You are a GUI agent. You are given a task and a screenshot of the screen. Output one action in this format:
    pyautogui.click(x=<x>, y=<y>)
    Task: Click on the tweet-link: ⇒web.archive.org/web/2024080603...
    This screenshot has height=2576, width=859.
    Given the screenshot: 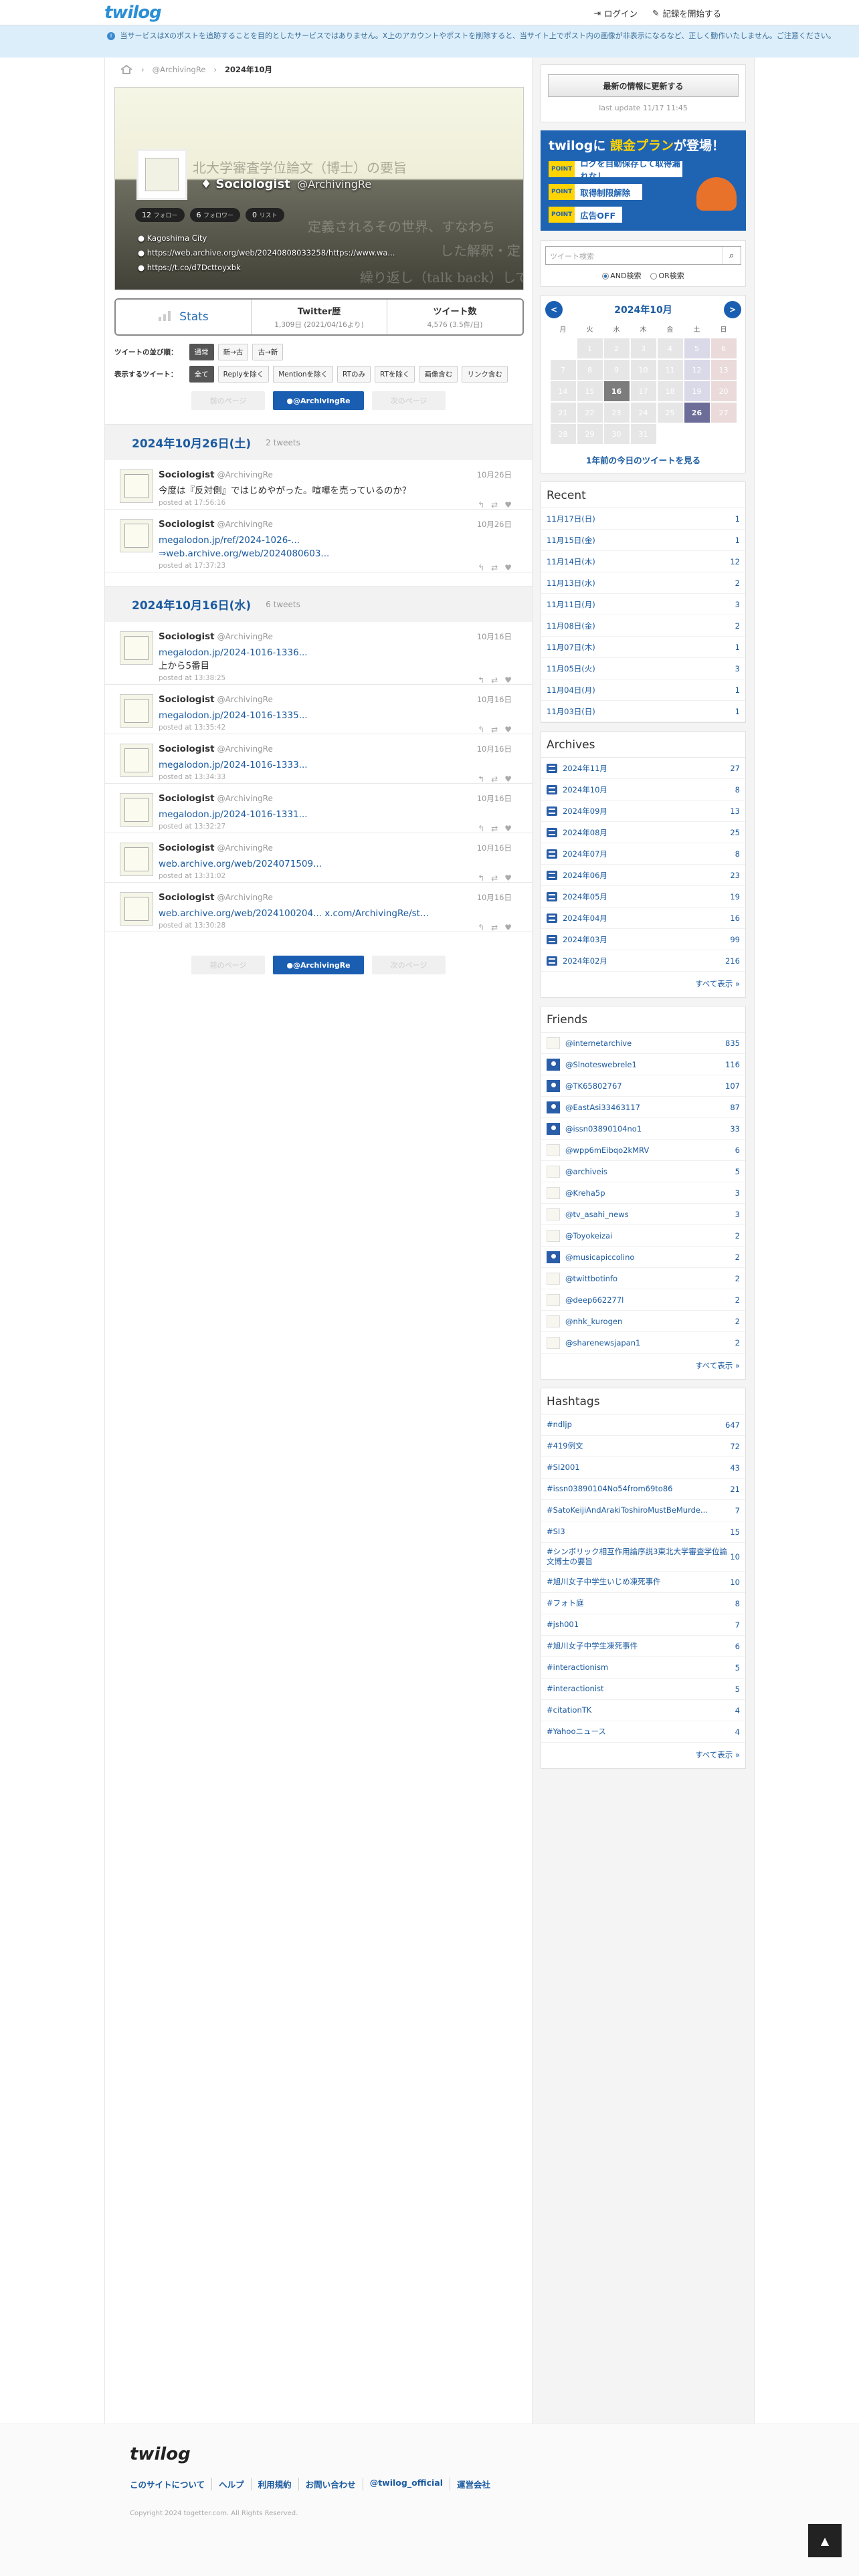 What is the action you would take?
    pyautogui.click(x=244, y=553)
    